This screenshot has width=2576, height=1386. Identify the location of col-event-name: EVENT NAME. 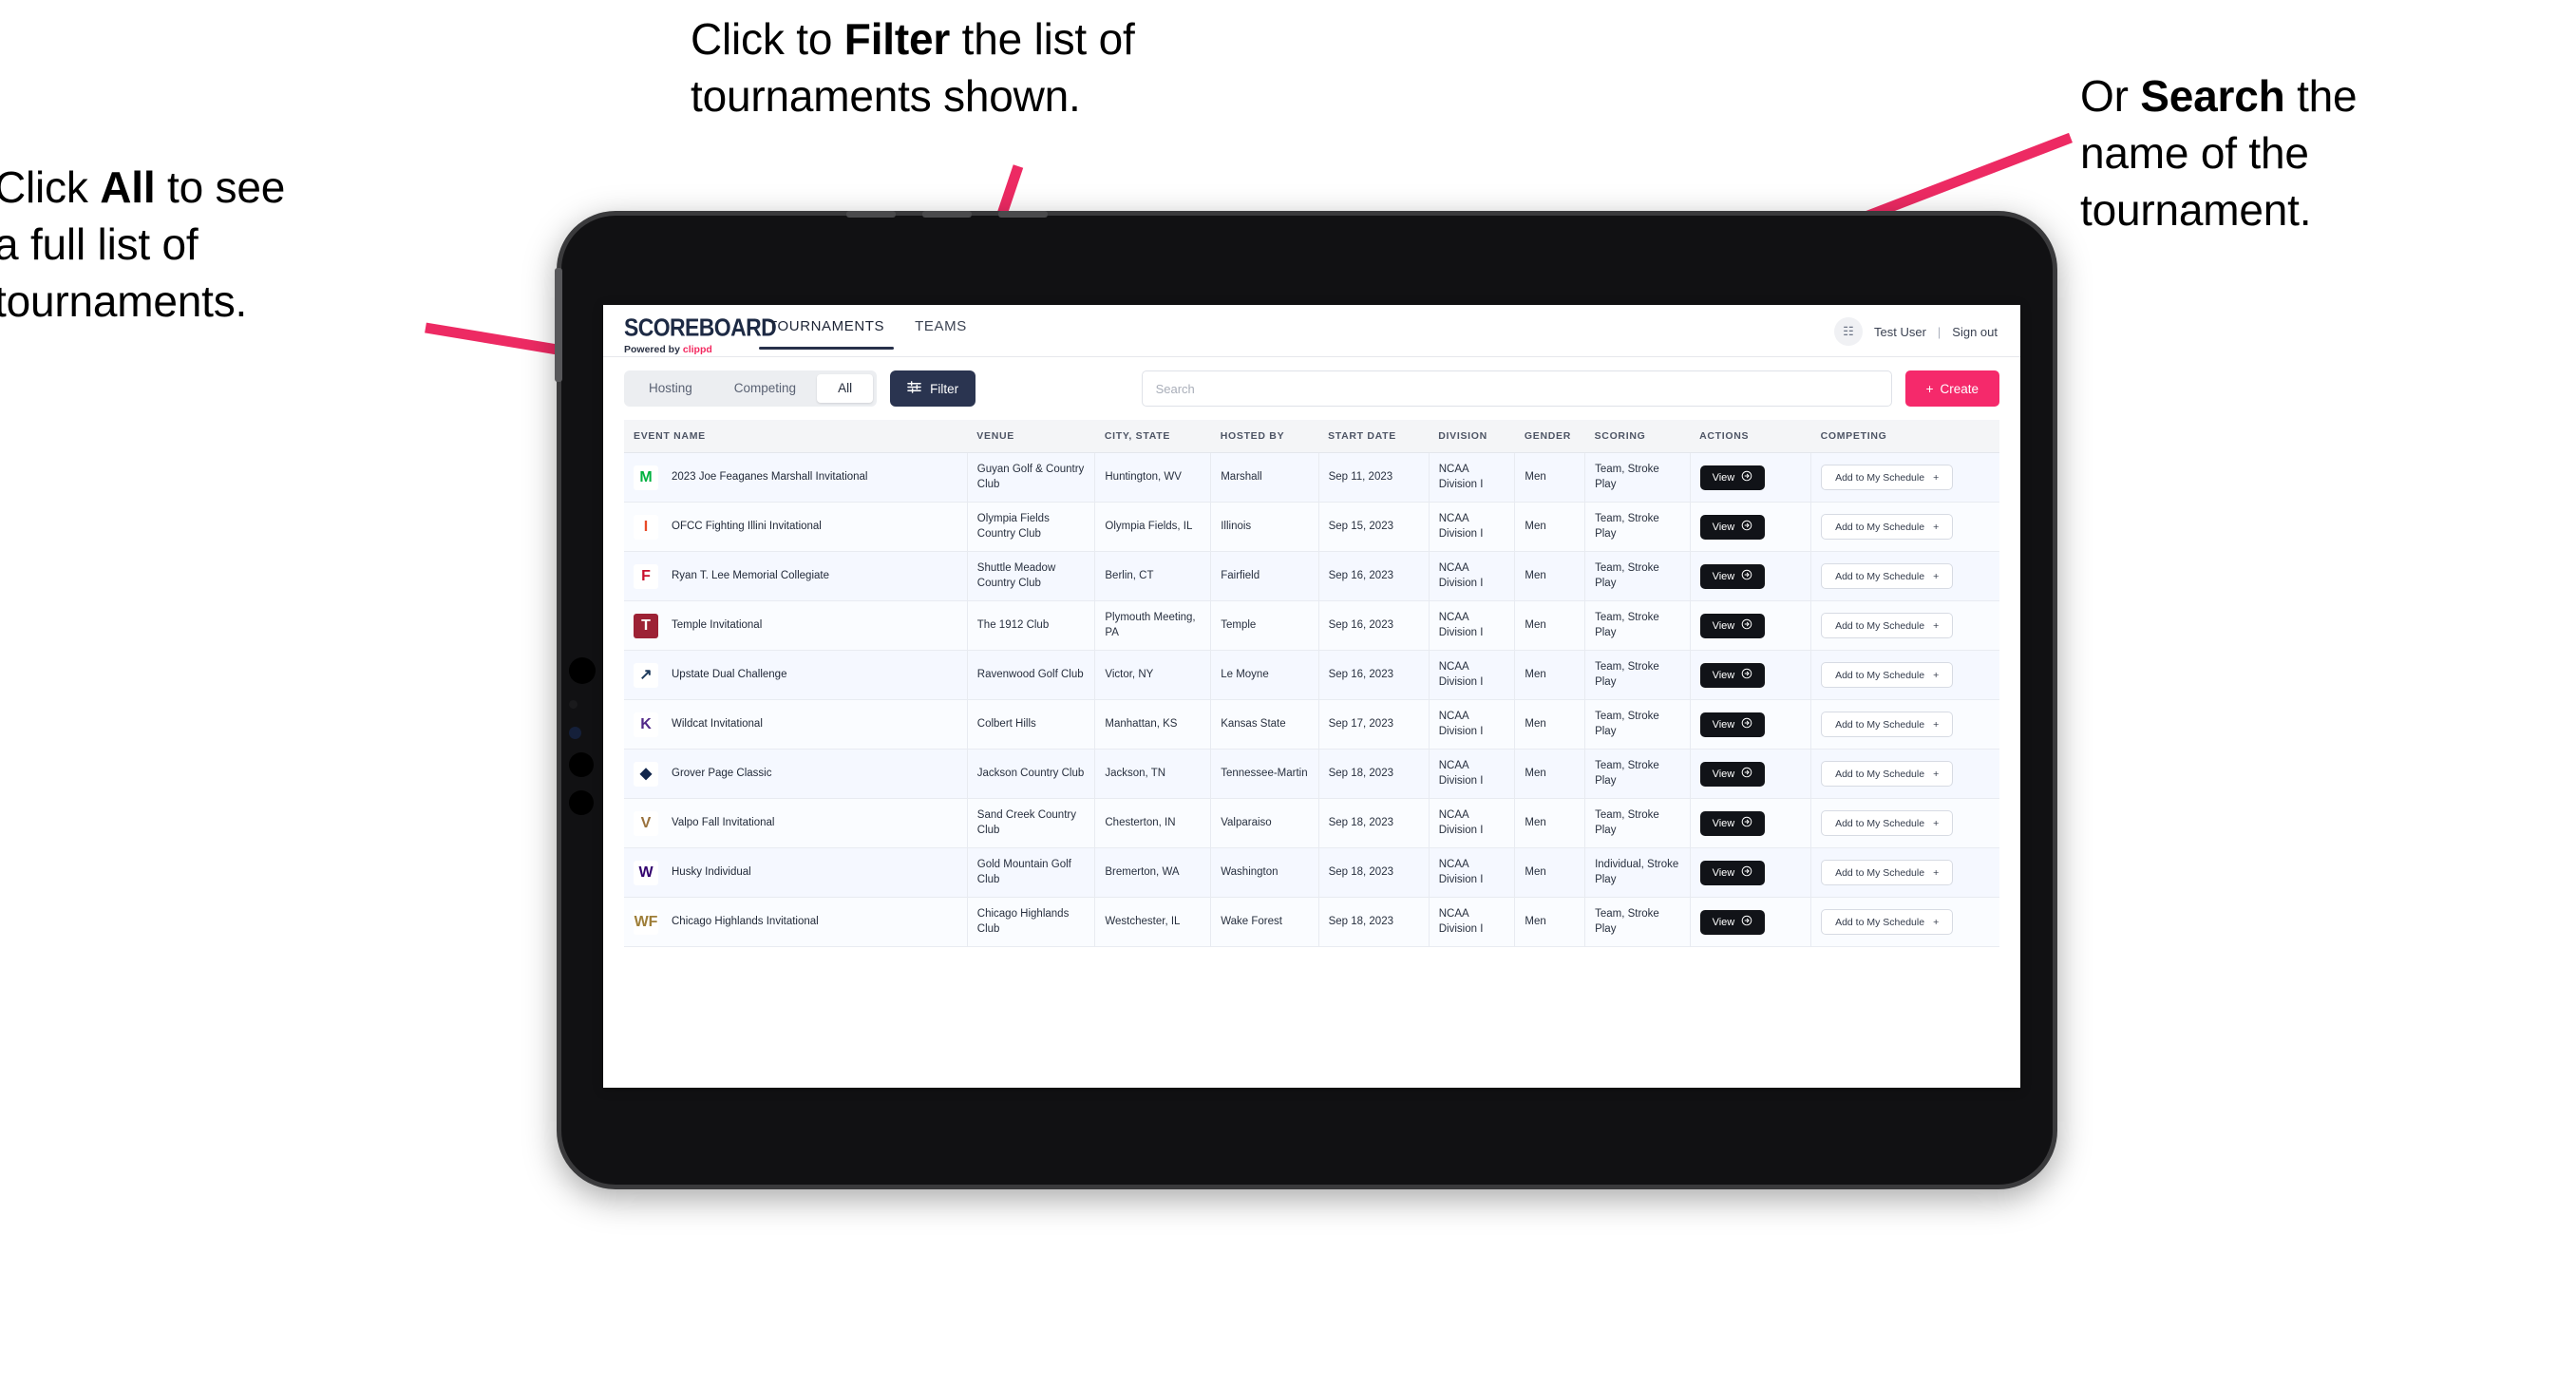
(796, 436).